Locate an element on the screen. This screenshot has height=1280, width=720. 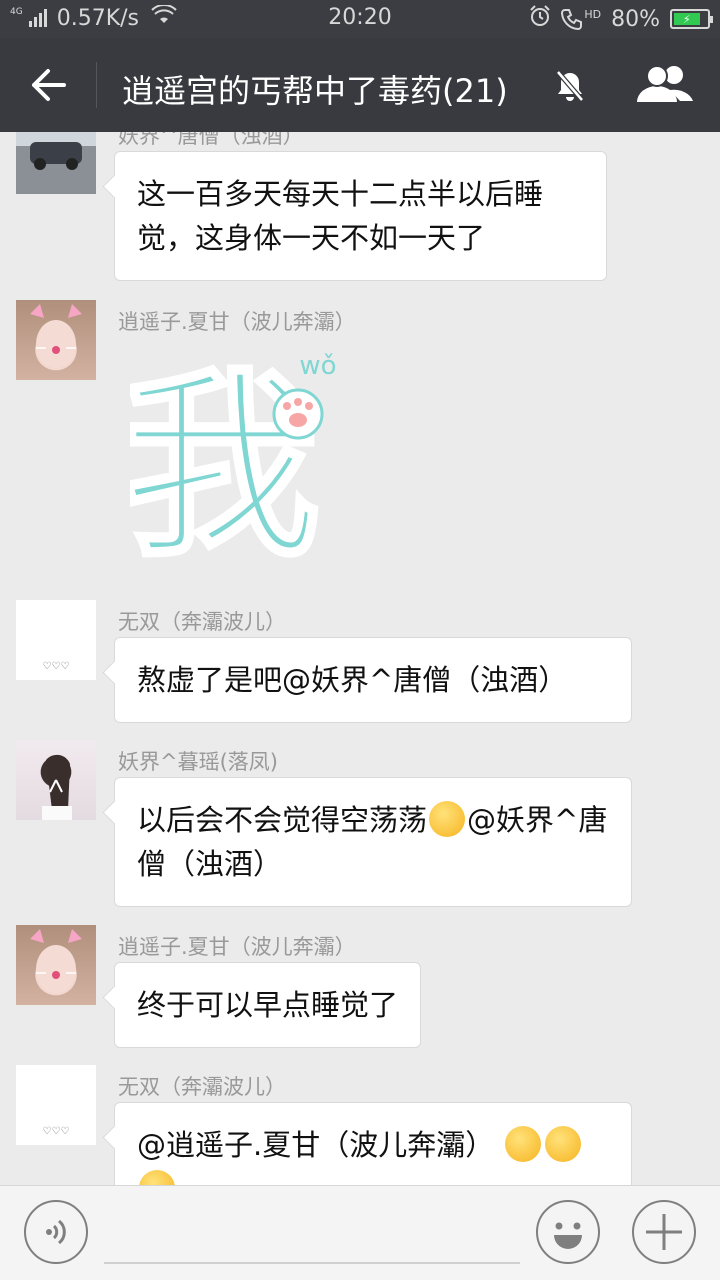
status-bar: 4G 0.57K/s 20:20 HD 80% ⚡ is located at coordinates (360, 19).